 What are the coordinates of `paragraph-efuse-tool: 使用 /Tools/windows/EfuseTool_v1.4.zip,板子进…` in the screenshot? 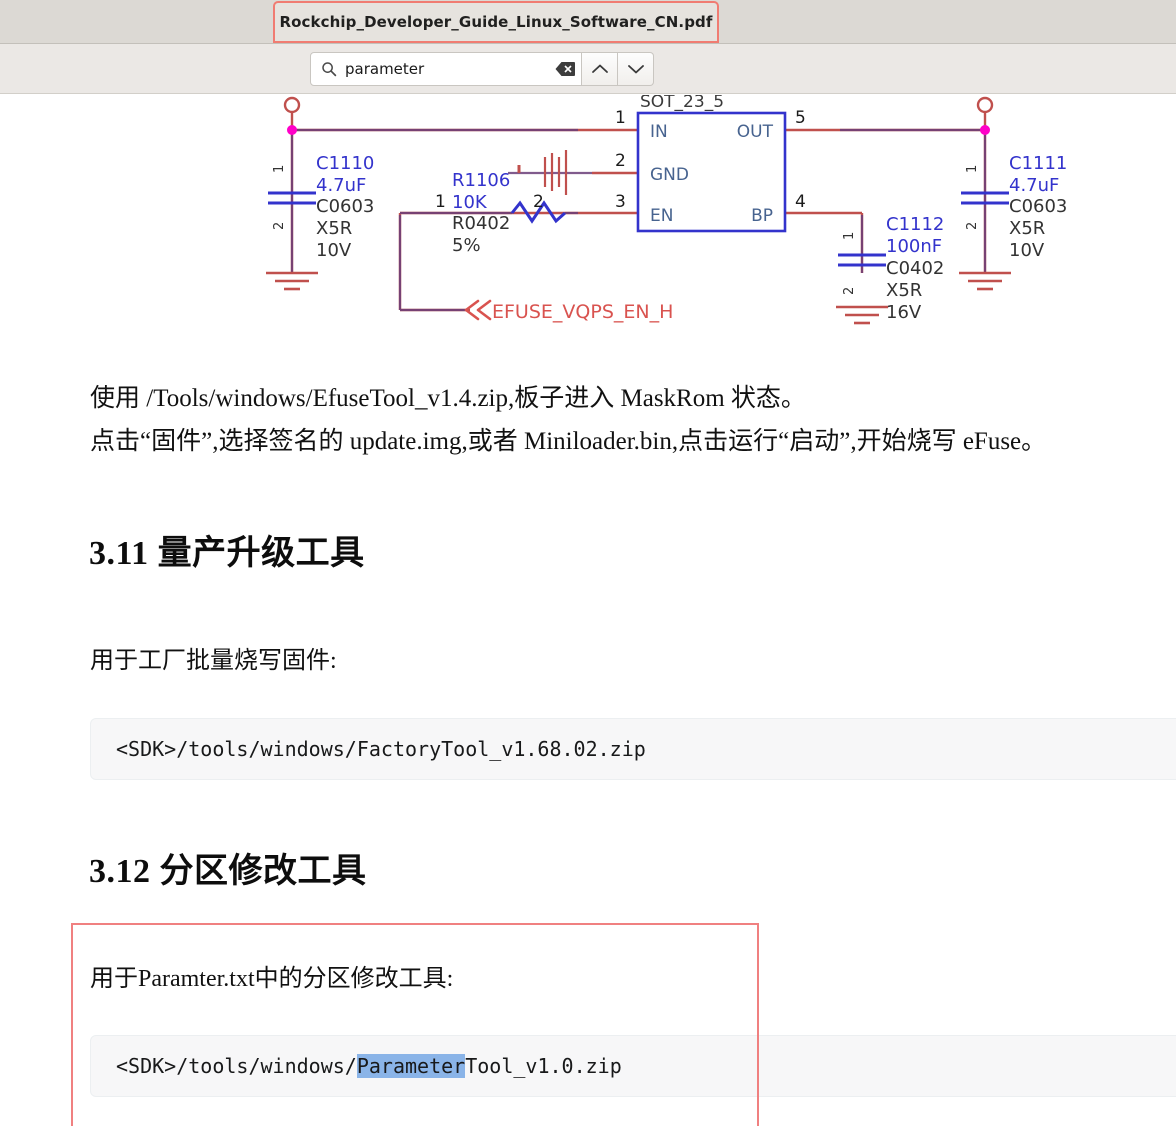 It's located at (448, 398).